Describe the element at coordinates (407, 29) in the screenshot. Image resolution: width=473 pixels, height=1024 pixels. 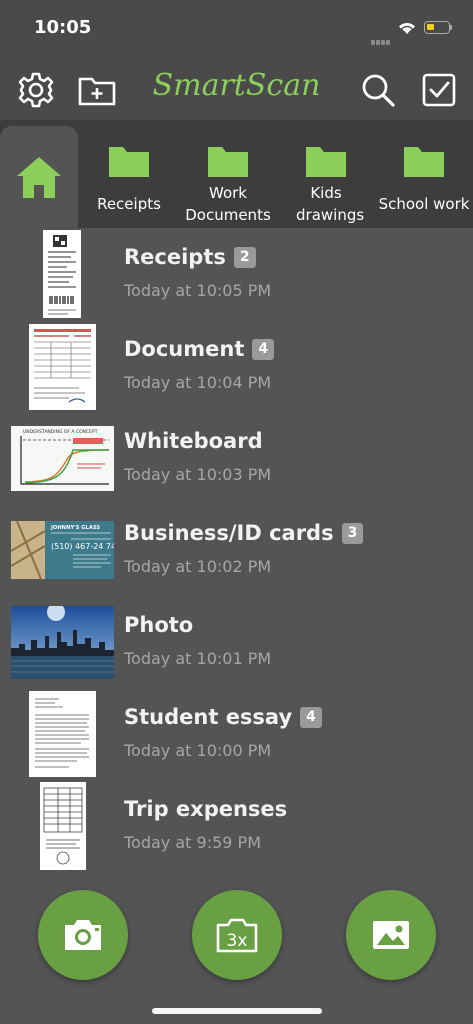
I see `wifi-icon` at that location.